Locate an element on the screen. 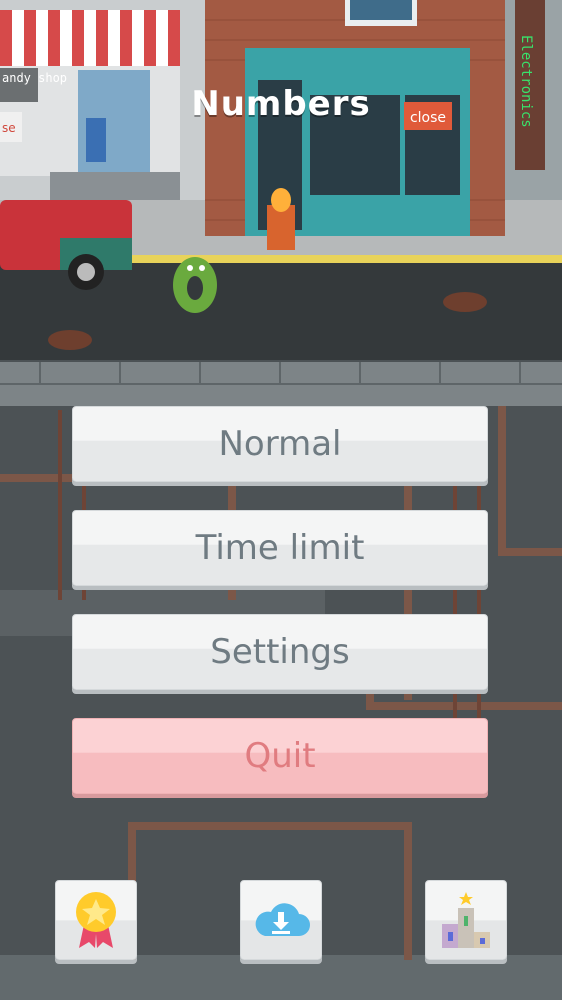 The width and height of the screenshot is (562, 1000). settings-button: Settings is located at coordinates (280, 652).